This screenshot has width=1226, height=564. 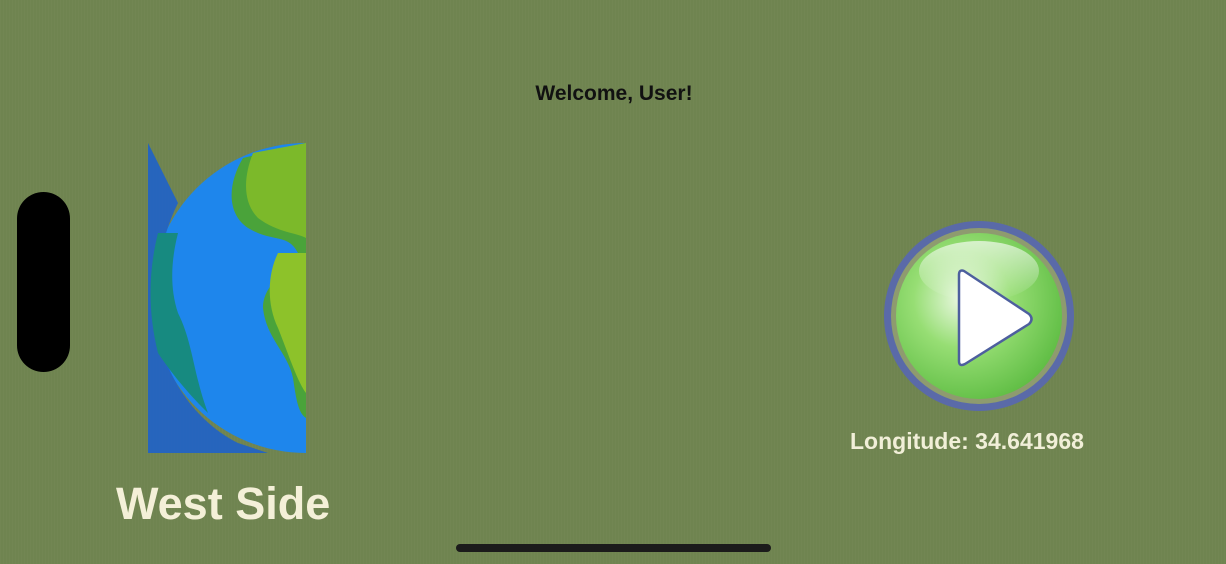 I want to click on welcome-message: Welcome, User!, so click(x=613, y=94).